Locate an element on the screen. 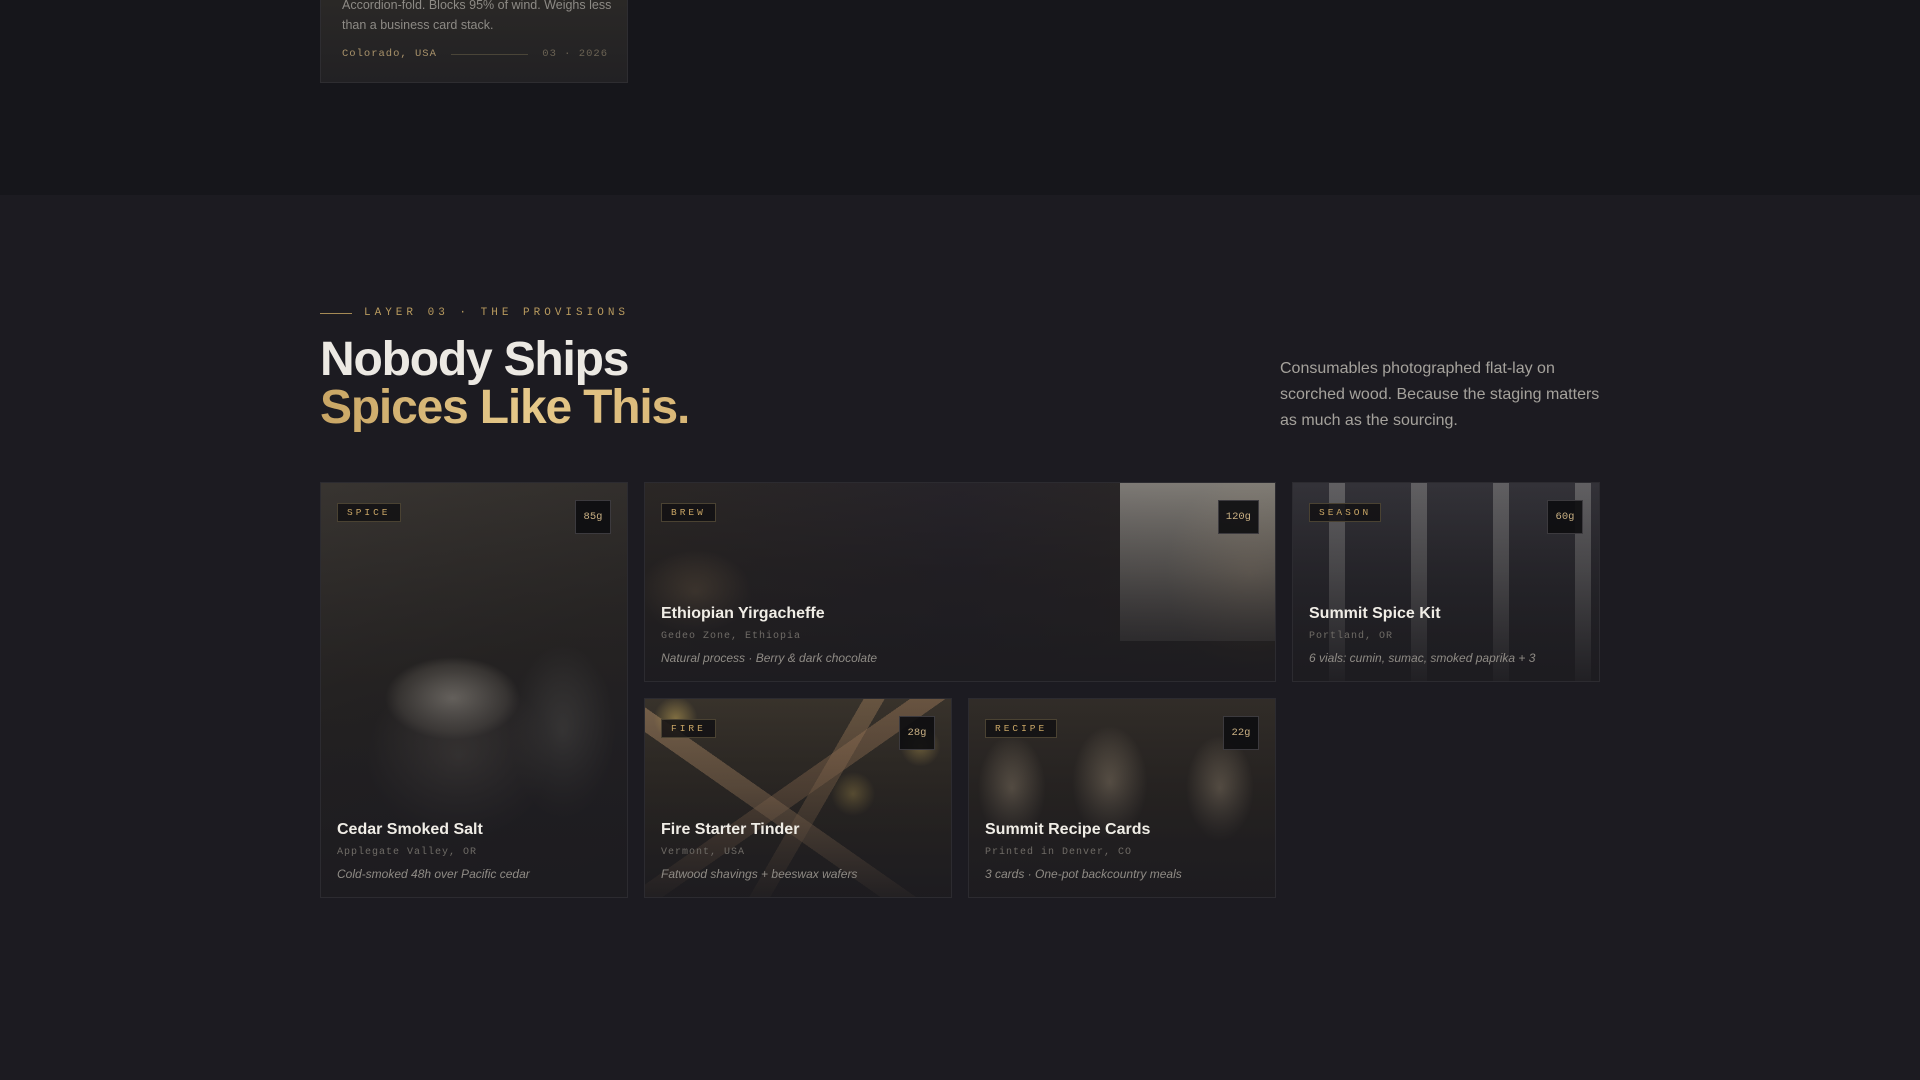  product-weight-badge: 60g is located at coordinates (1565, 517).